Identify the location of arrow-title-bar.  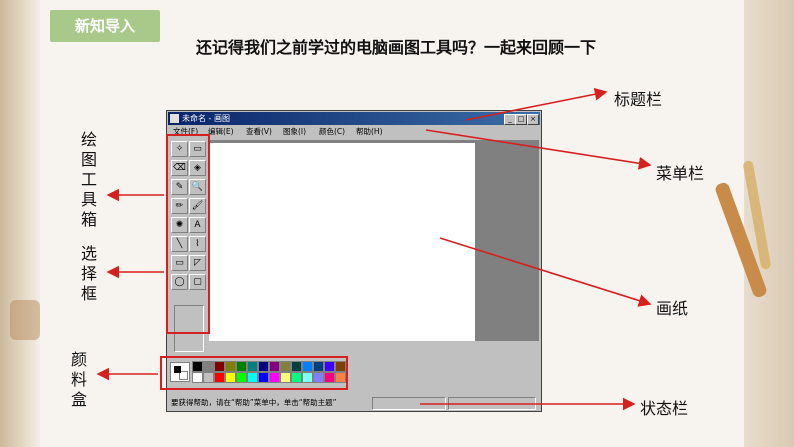
(536, 104).